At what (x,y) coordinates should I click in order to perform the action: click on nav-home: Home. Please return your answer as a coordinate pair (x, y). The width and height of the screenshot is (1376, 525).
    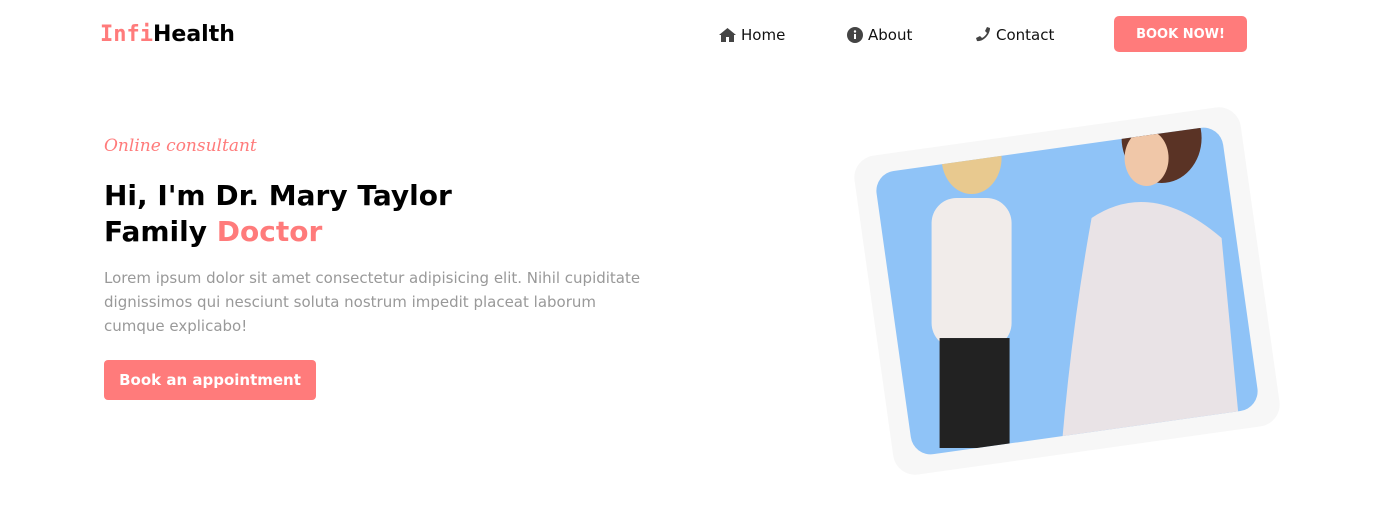
    Looking at the image, I should click on (752, 35).